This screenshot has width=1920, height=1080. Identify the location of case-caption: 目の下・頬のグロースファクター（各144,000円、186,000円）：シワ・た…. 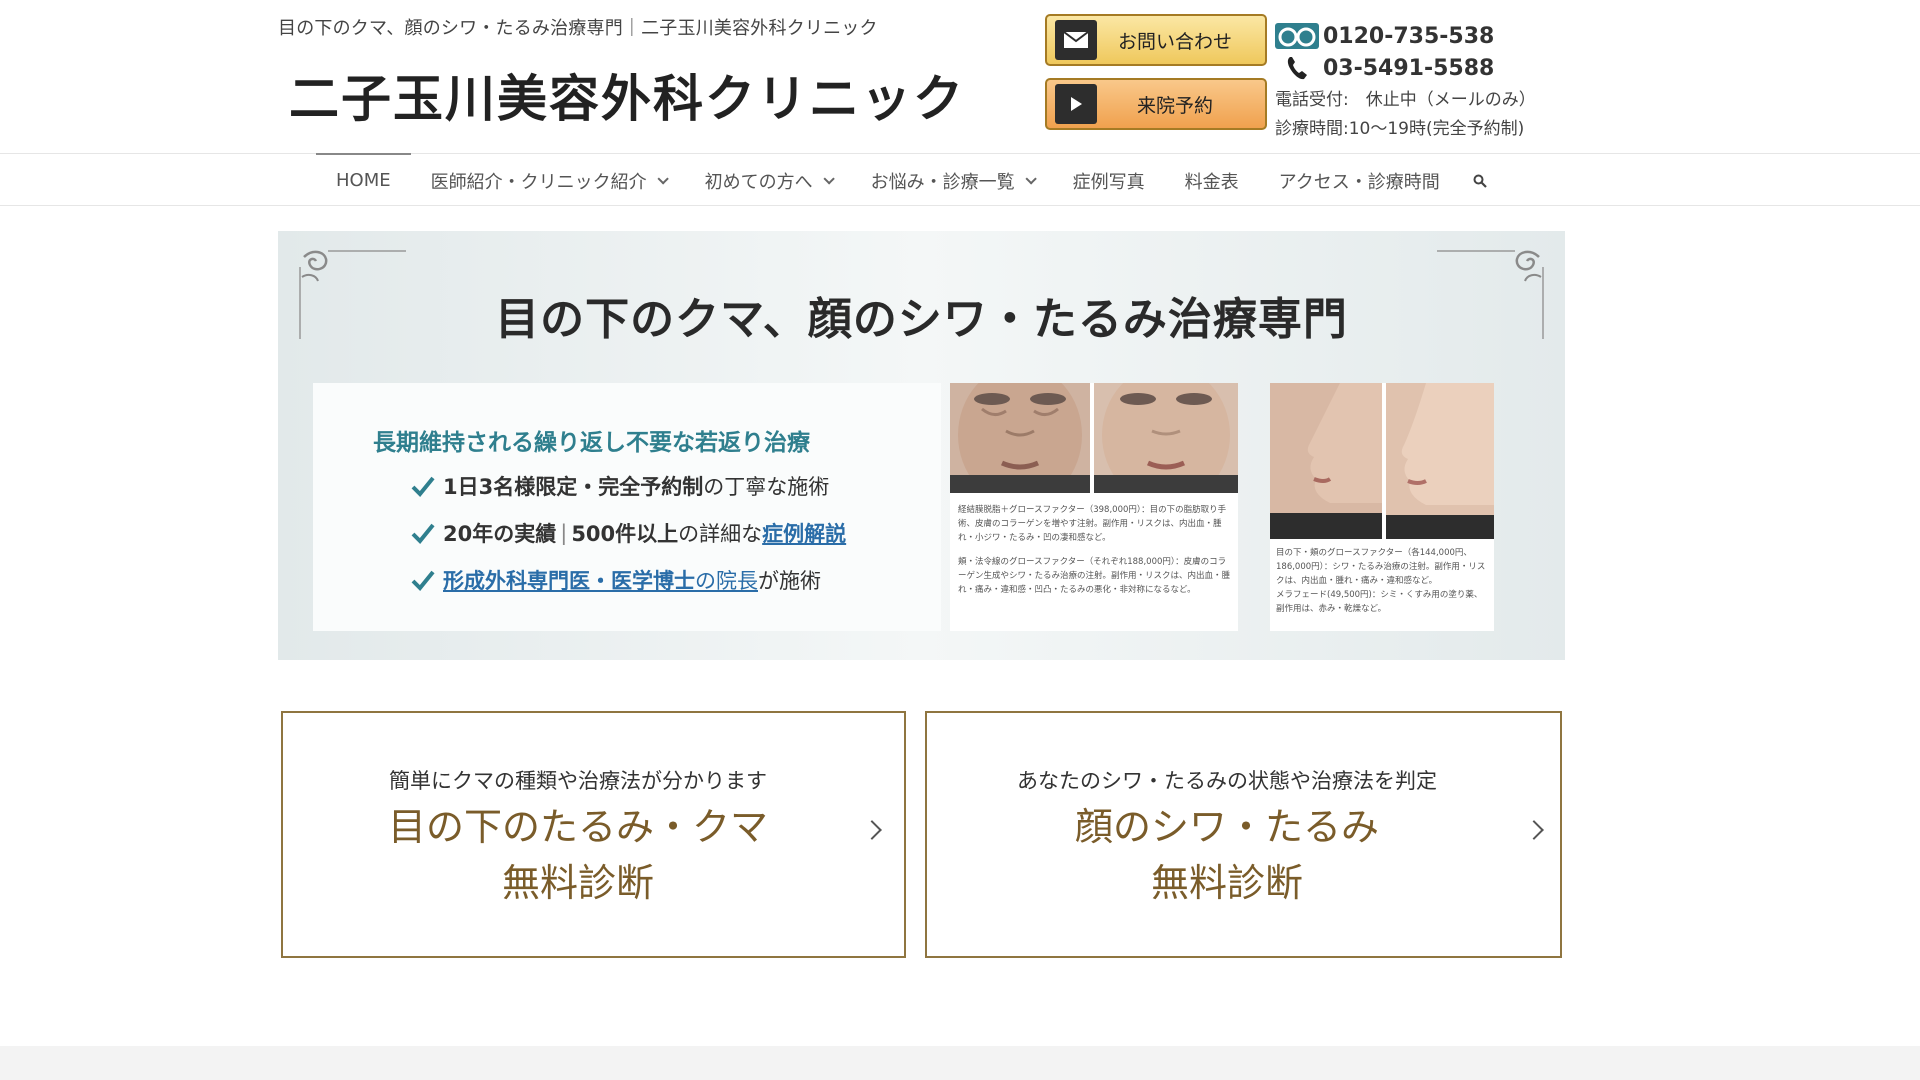
(1383, 581).